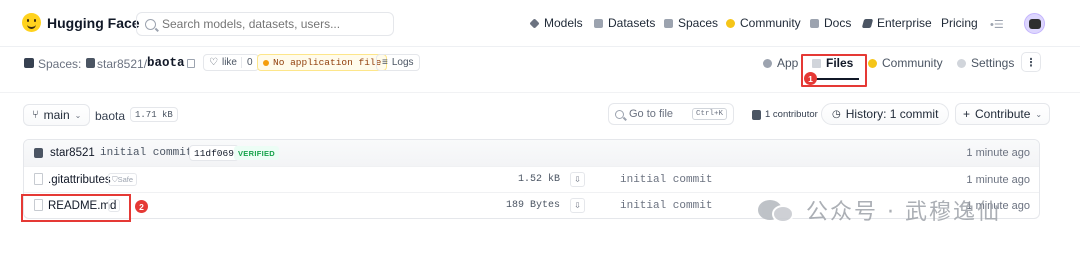  I want to click on avatar-image, so click(1034, 23).